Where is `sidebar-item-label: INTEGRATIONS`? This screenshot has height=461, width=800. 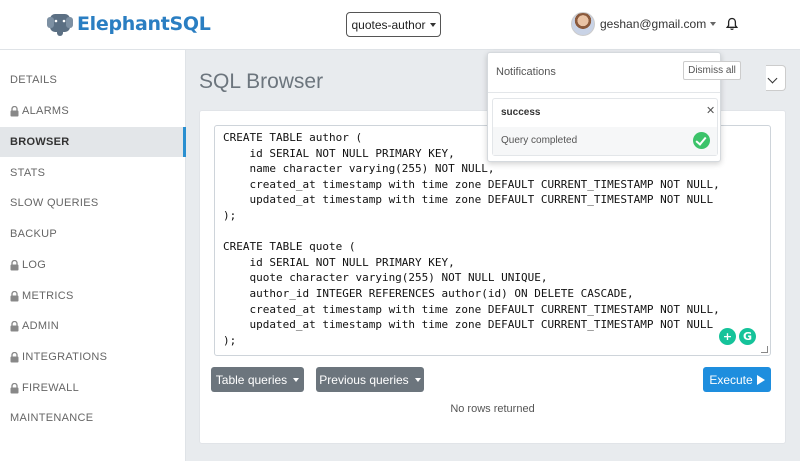
sidebar-item-label: INTEGRATIONS is located at coordinates (65, 357).